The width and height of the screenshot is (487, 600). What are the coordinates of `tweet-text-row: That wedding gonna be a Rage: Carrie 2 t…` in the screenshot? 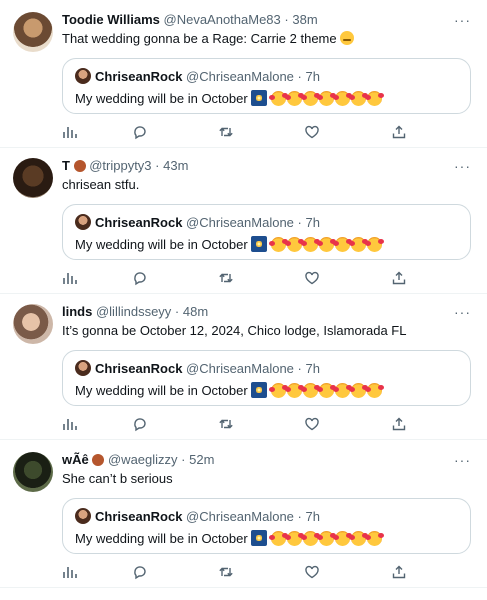 It's located at (208, 39).